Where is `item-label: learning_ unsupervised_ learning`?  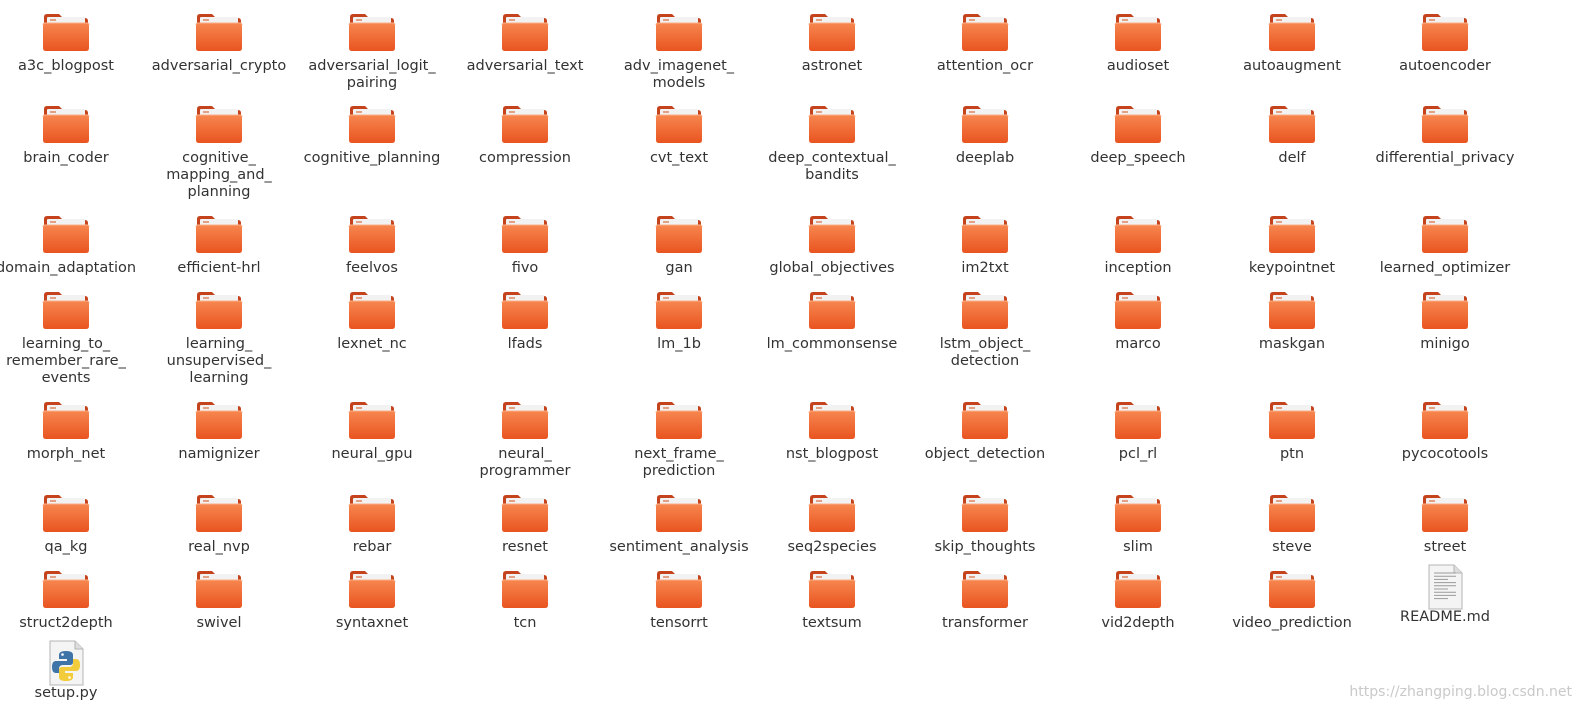 item-label: learning_ unsupervised_ learning is located at coordinates (219, 361).